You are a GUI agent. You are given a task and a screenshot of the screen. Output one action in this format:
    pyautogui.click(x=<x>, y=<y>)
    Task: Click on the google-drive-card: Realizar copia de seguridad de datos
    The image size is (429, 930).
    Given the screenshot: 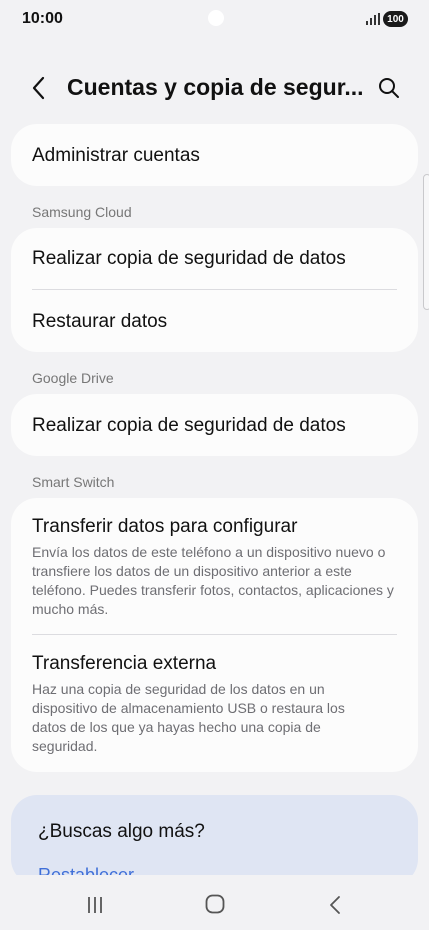 What is the action you would take?
    pyautogui.click(x=214, y=425)
    